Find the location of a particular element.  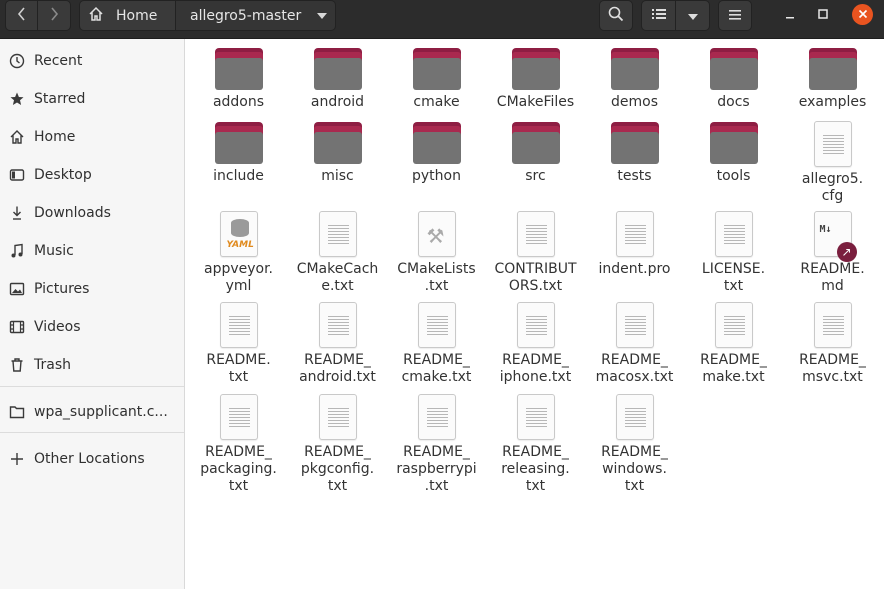

file-name: LICENSE. txt is located at coordinates (733, 277).